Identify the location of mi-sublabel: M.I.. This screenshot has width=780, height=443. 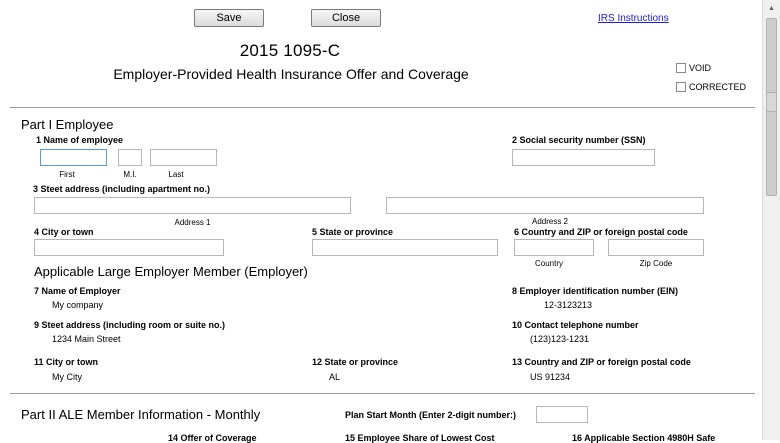
(130, 174).